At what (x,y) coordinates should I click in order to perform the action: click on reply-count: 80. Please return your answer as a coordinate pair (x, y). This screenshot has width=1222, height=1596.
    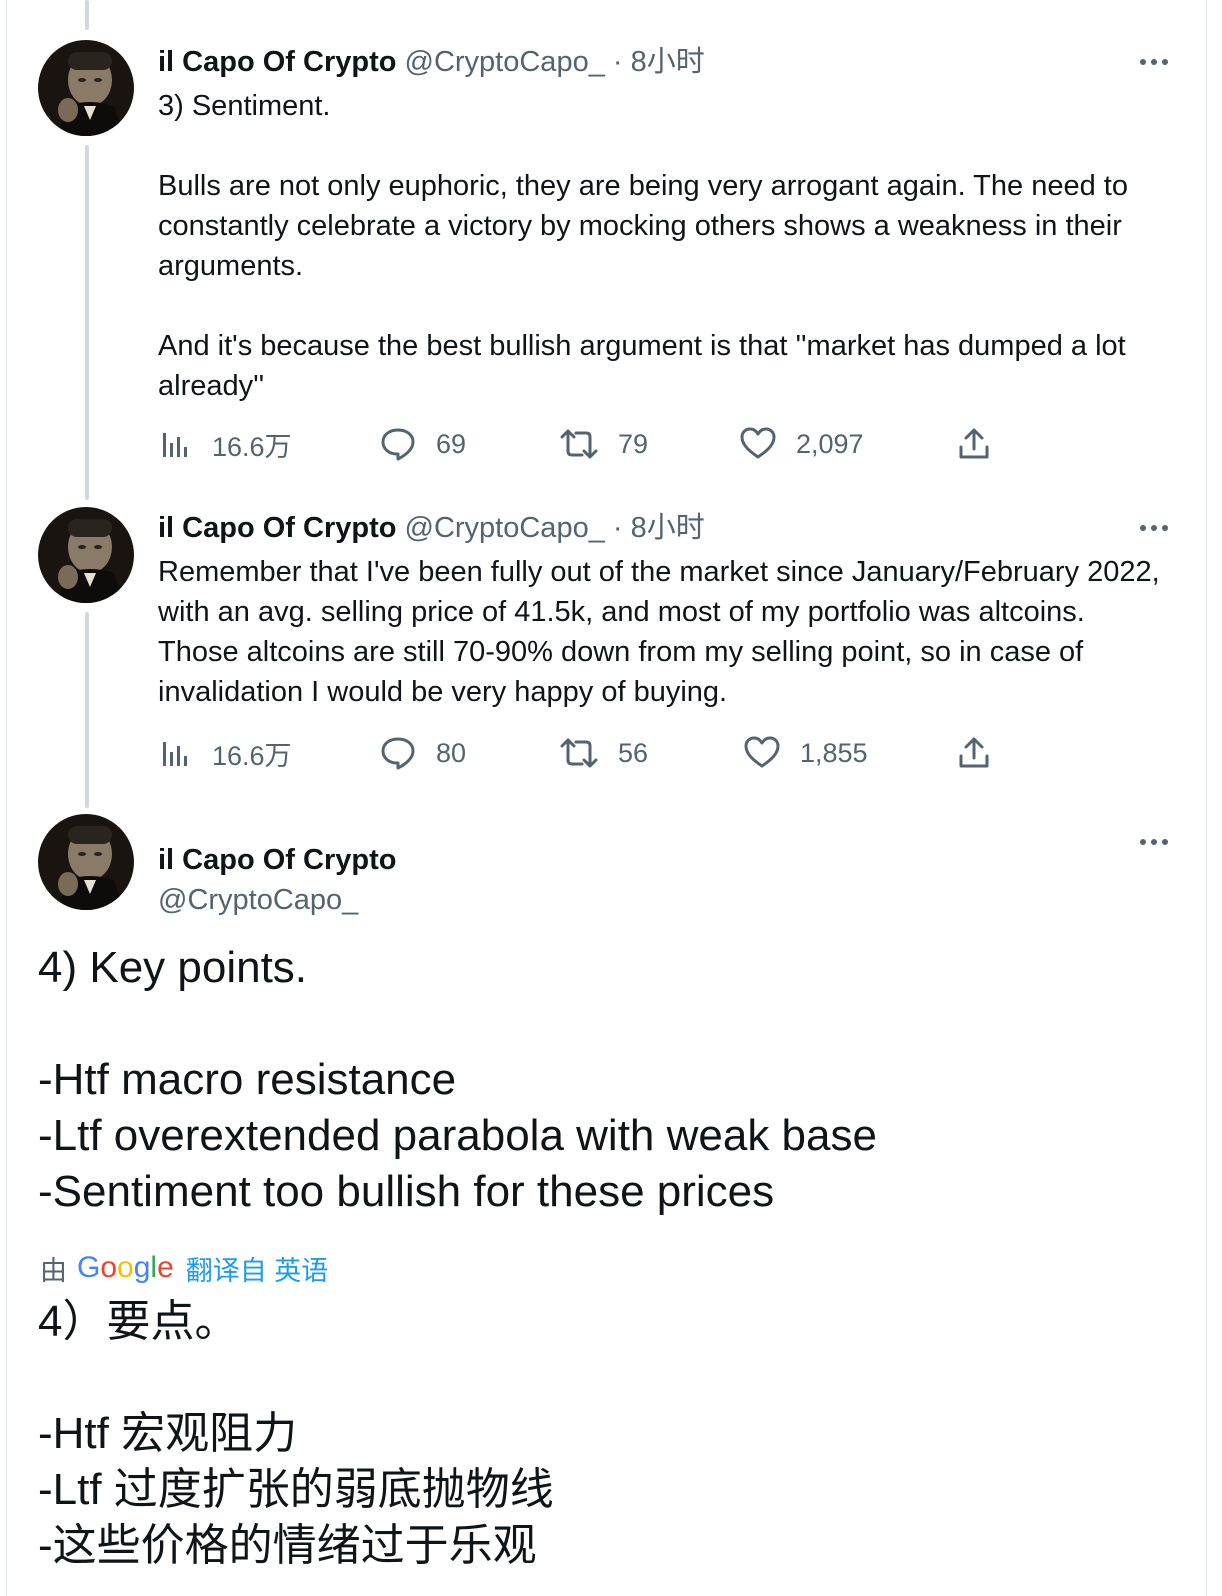
    Looking at the image, I should click on (451, 752).